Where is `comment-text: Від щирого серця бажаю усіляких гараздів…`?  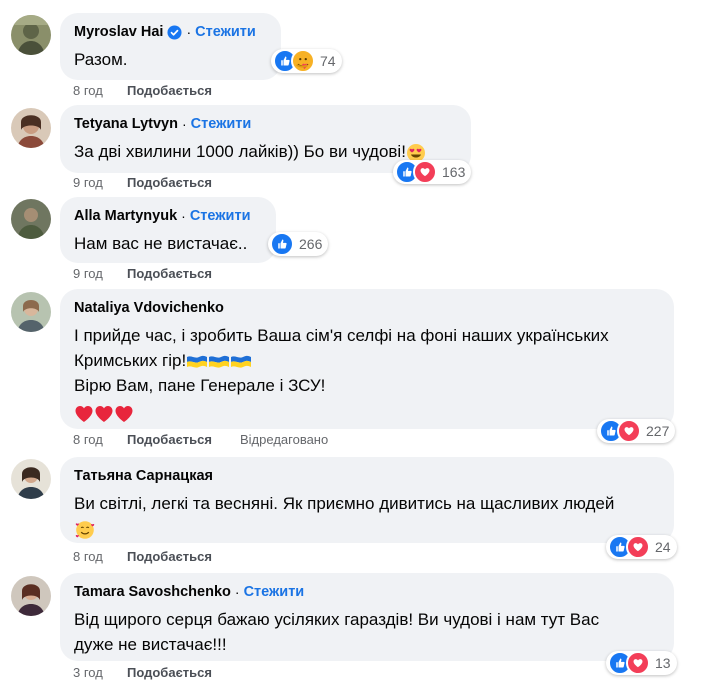
comment-text: Від щирого серця бажаю усіляких гараздів… is located at coordinates (367, 632).